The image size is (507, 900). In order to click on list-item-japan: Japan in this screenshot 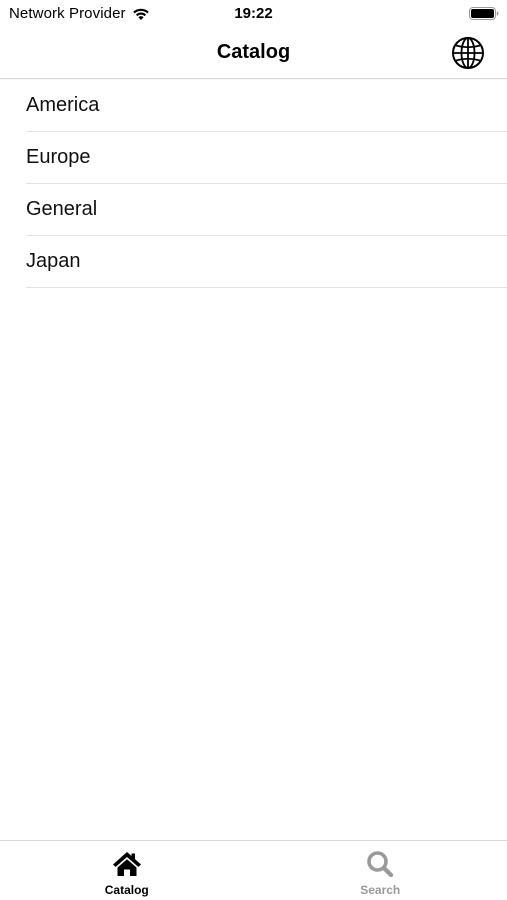, I will do `click(266, 262)`.